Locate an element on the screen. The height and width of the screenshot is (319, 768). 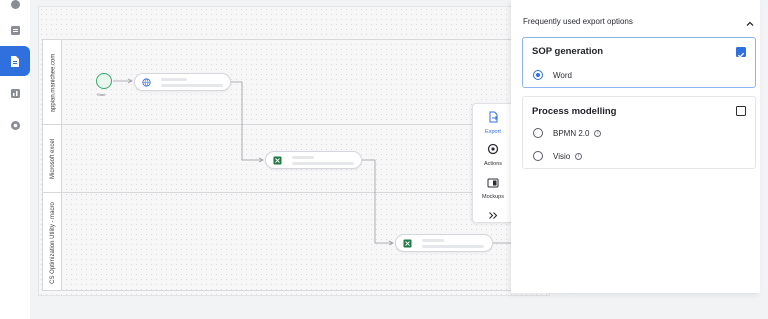
expand-toolbar-button is located at coordinates (493, 216).